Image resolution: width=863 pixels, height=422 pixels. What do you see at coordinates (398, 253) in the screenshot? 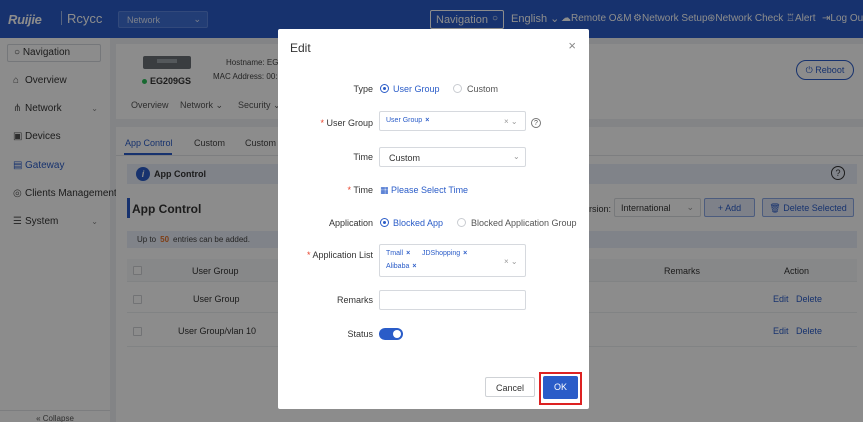
I see `app-tag: Tmall ×` at bounding box center [398, 253].